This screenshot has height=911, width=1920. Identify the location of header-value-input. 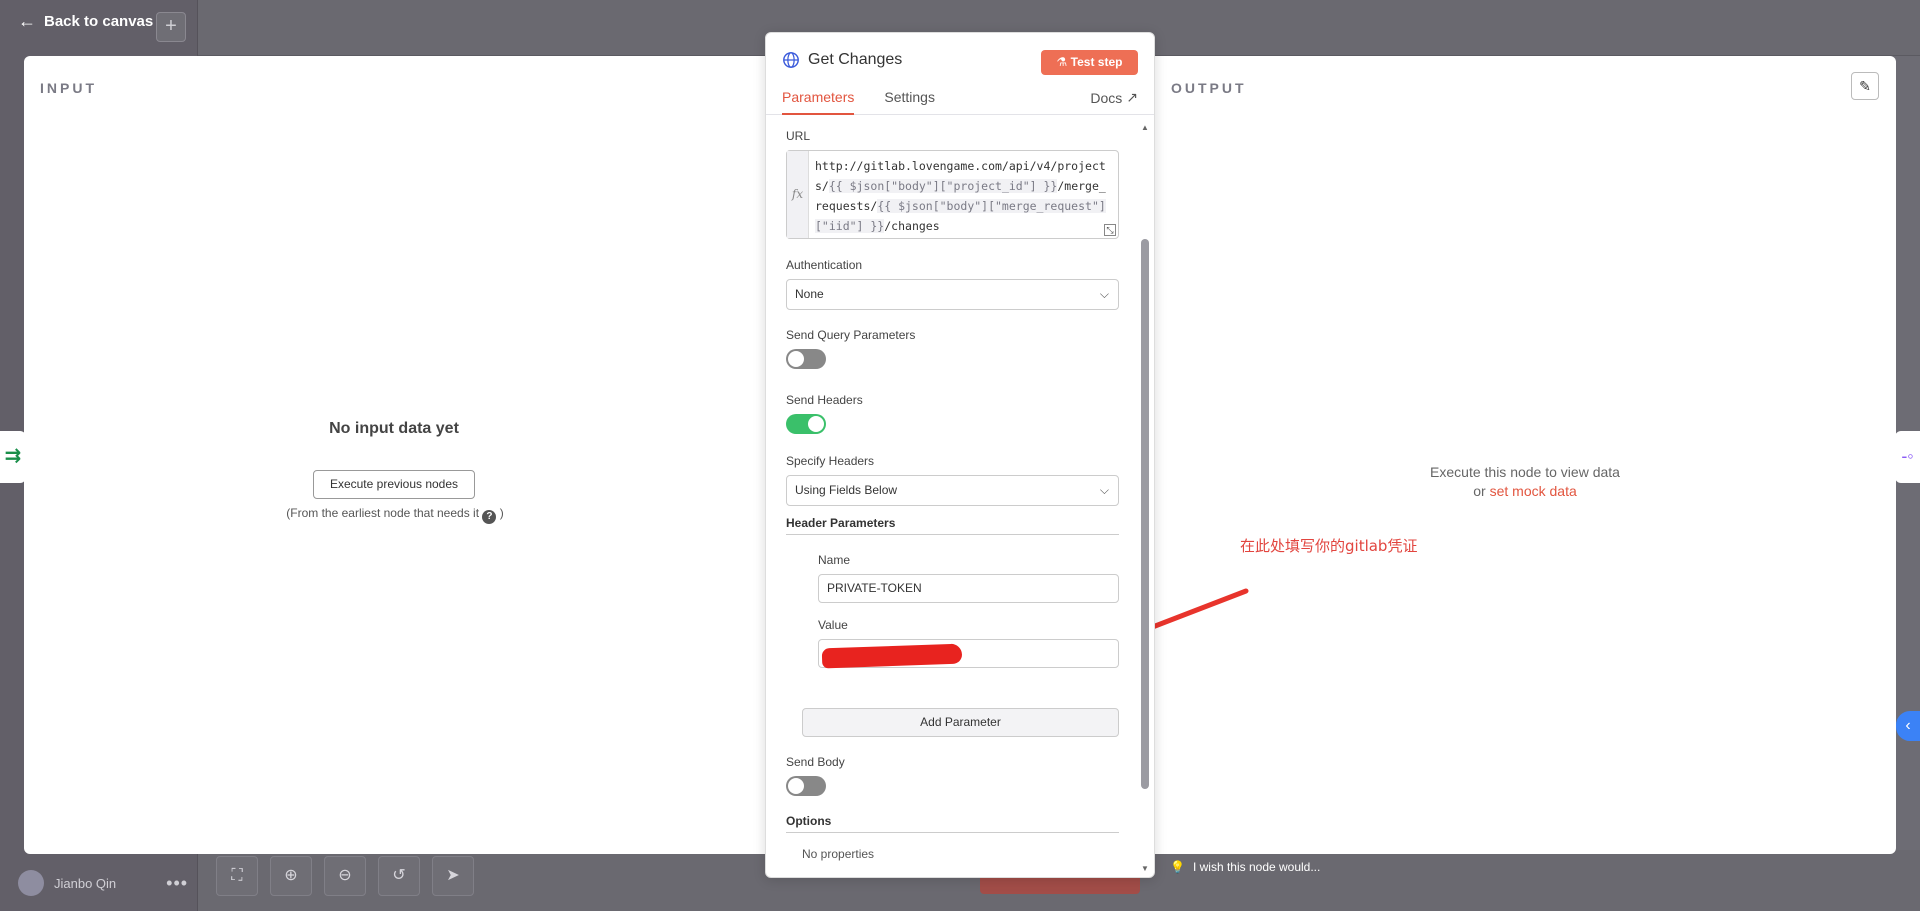
(968, 654).